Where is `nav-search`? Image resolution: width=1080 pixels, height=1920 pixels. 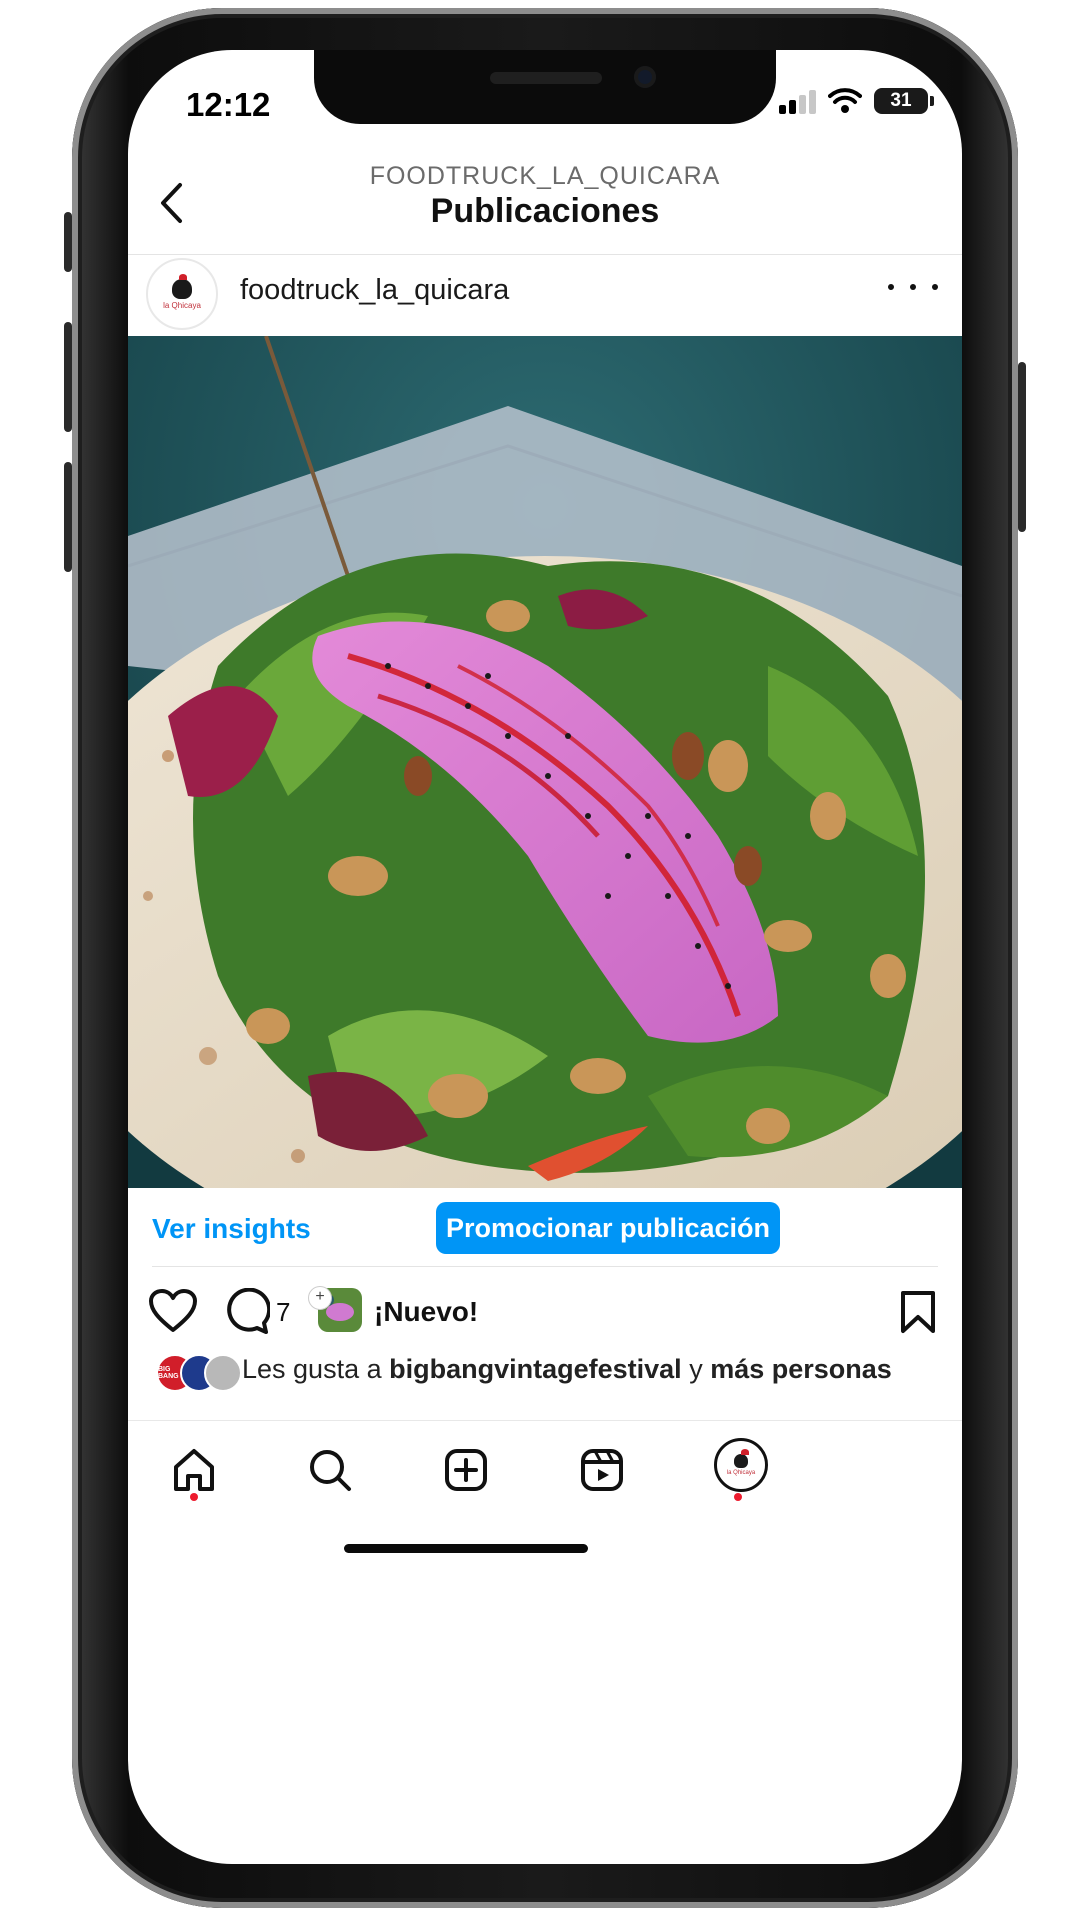
nav-search is located at coordinates (330, 1470).